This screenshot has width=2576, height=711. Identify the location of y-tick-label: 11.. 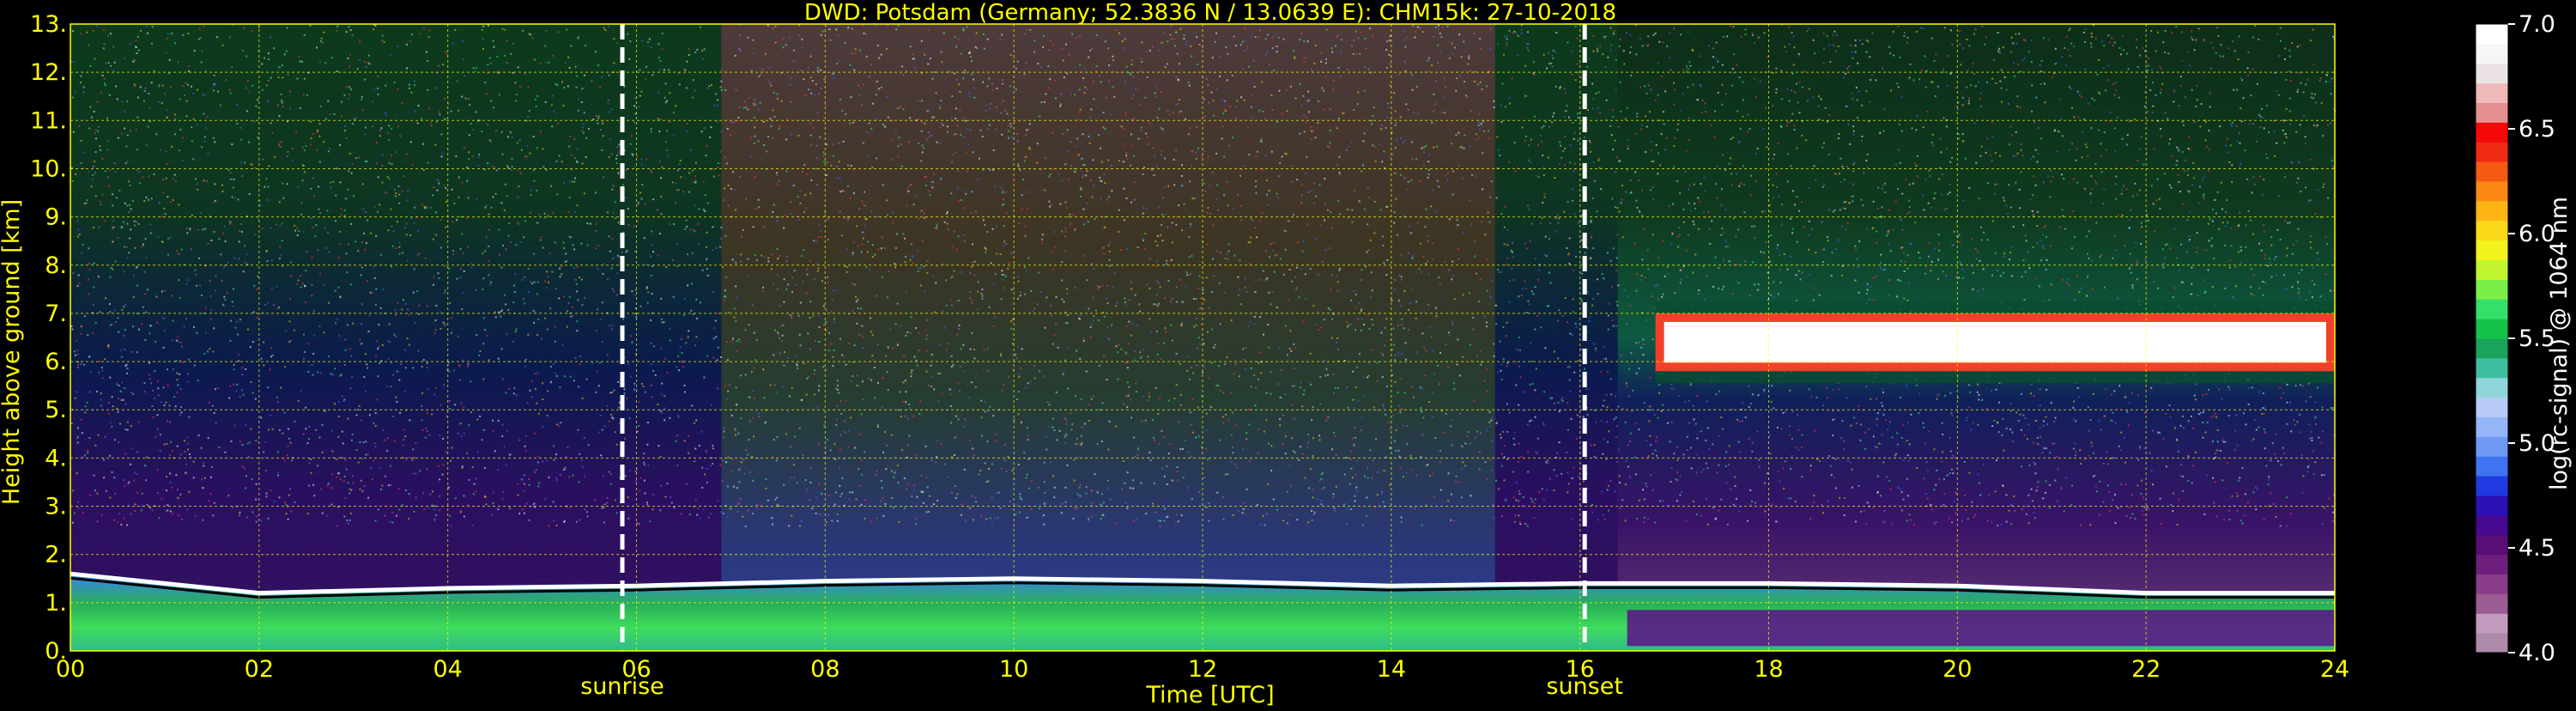
(48, 120).